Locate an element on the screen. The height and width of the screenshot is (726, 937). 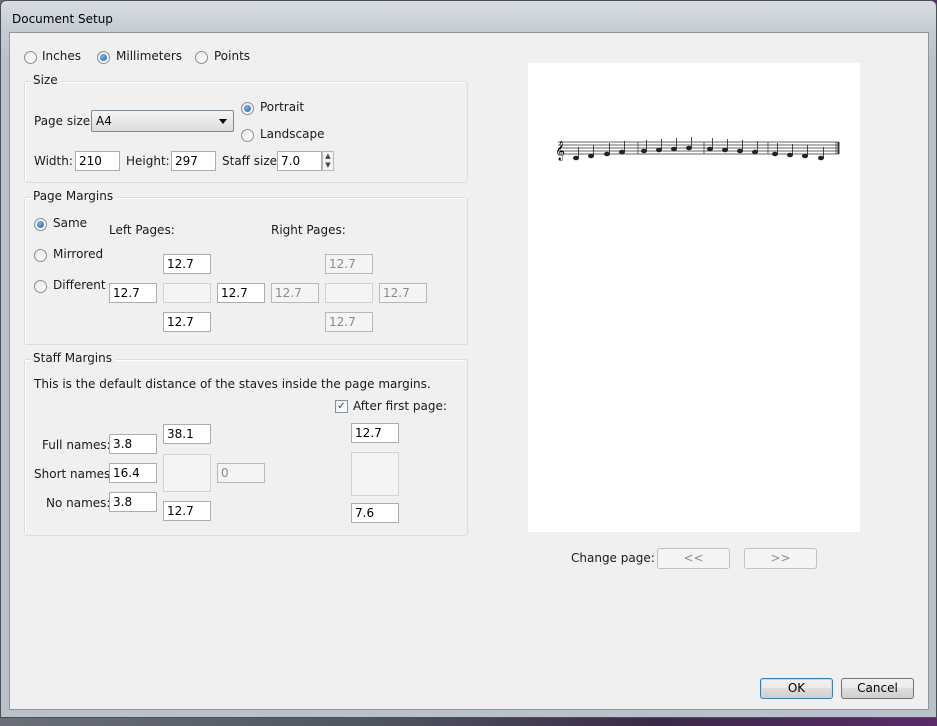
height-label: Height: is located at coordinates (148, 161).